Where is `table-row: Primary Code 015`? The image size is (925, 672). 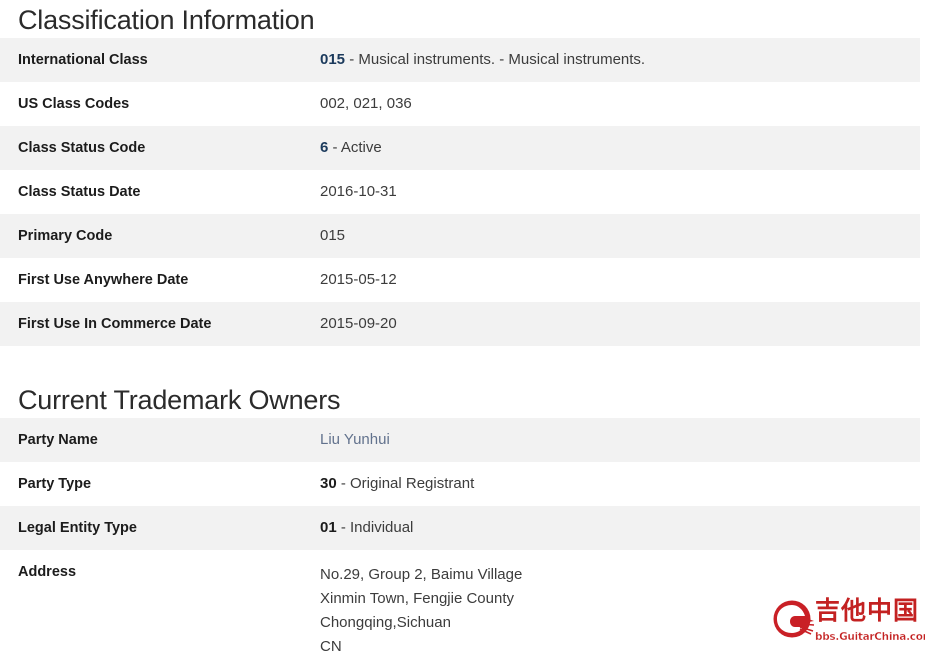
table-row: Primary Code 015 is located at coordinates (460, 236).